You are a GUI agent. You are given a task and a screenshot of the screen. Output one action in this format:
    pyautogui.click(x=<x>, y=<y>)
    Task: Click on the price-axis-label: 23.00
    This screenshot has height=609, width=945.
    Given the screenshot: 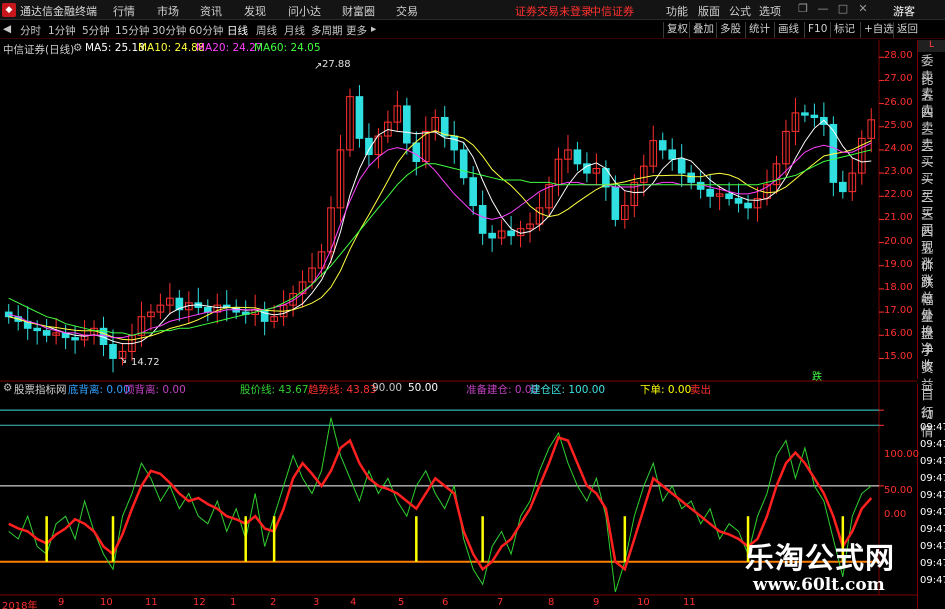 What is the action you would take?
    pyautogui.click(x=898, y=172)
    